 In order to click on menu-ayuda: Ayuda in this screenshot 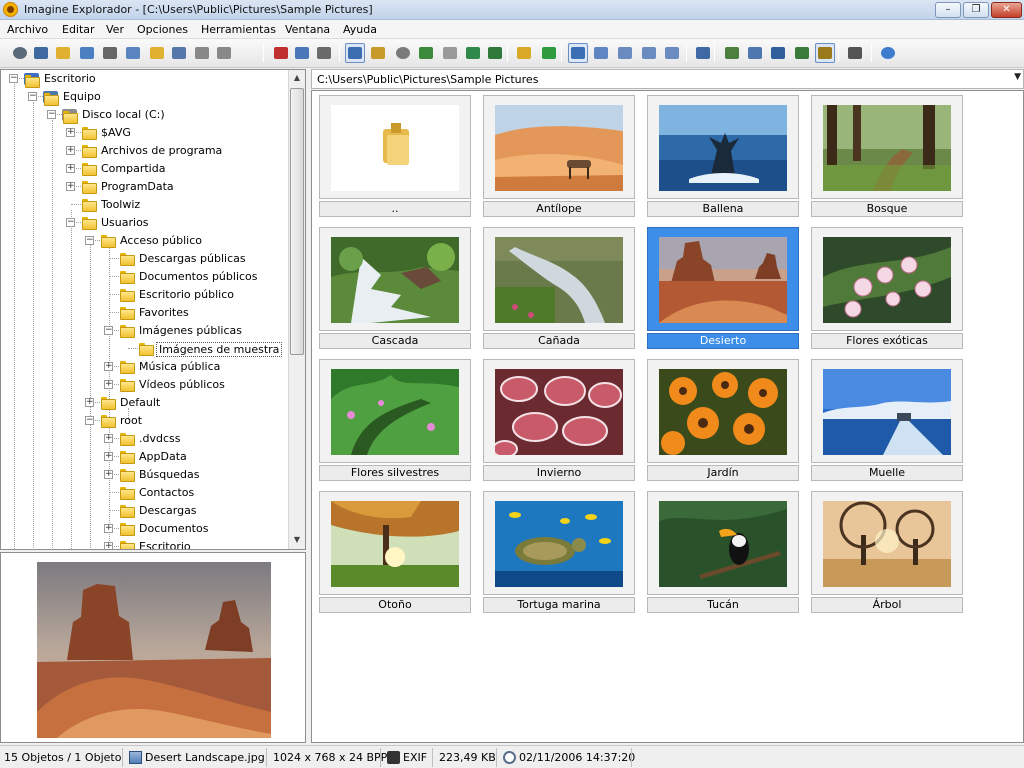, I will do `click(360, 29)`.